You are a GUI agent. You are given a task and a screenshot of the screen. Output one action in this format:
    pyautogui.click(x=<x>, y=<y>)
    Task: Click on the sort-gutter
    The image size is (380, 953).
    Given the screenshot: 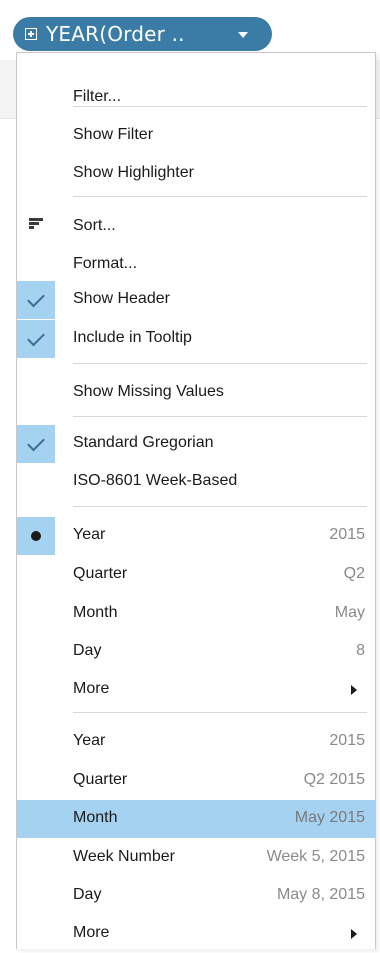 What is the action you would take?
    pyautogui.click(x=36, y=227)
    